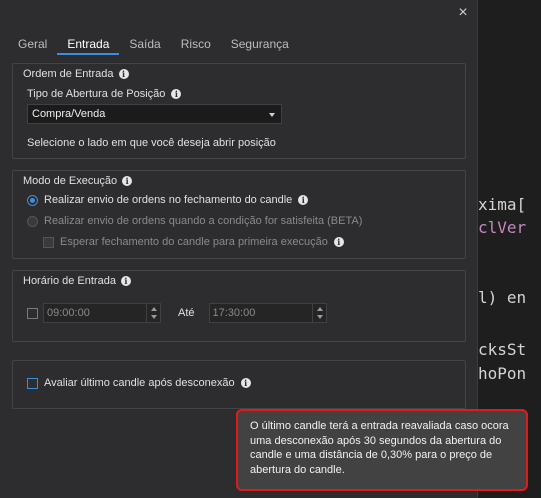  Describe the element at coordinates (48, 242) in the screenshot. I see `checkbox-esperar-fechamento` at that location.